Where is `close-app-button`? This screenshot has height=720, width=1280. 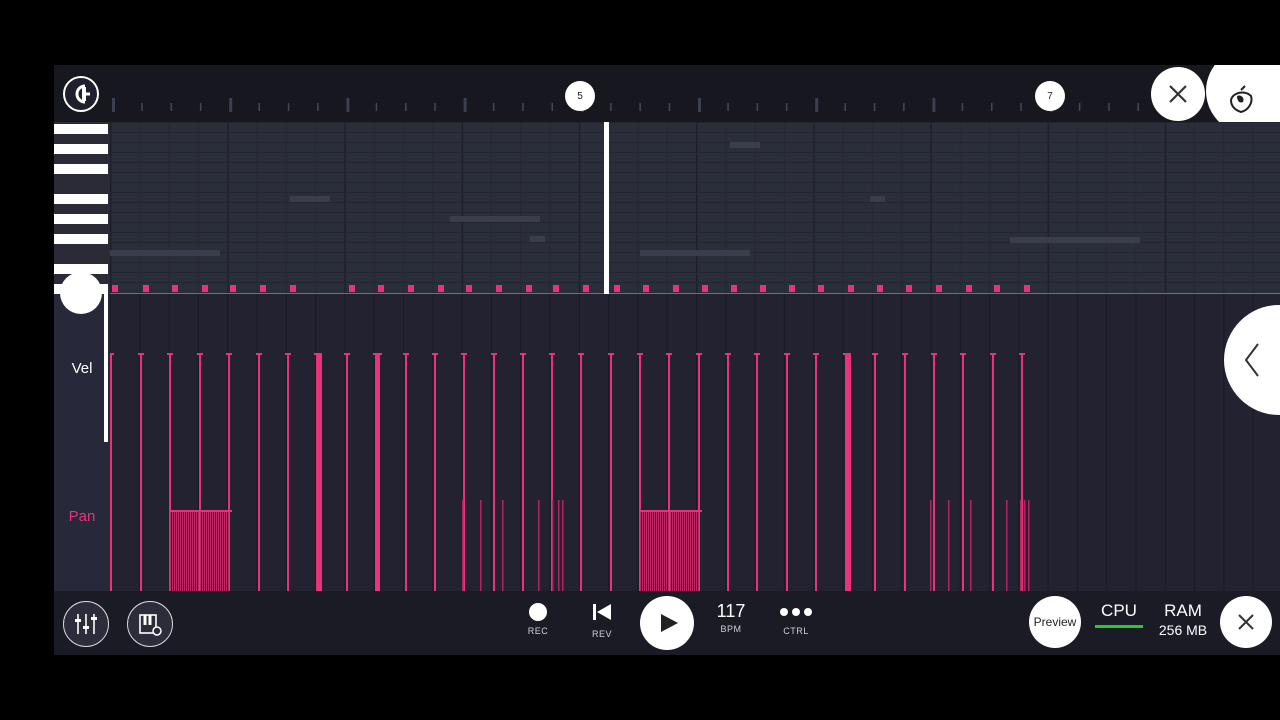
close-app-button is located at coordinates (1246, 622).